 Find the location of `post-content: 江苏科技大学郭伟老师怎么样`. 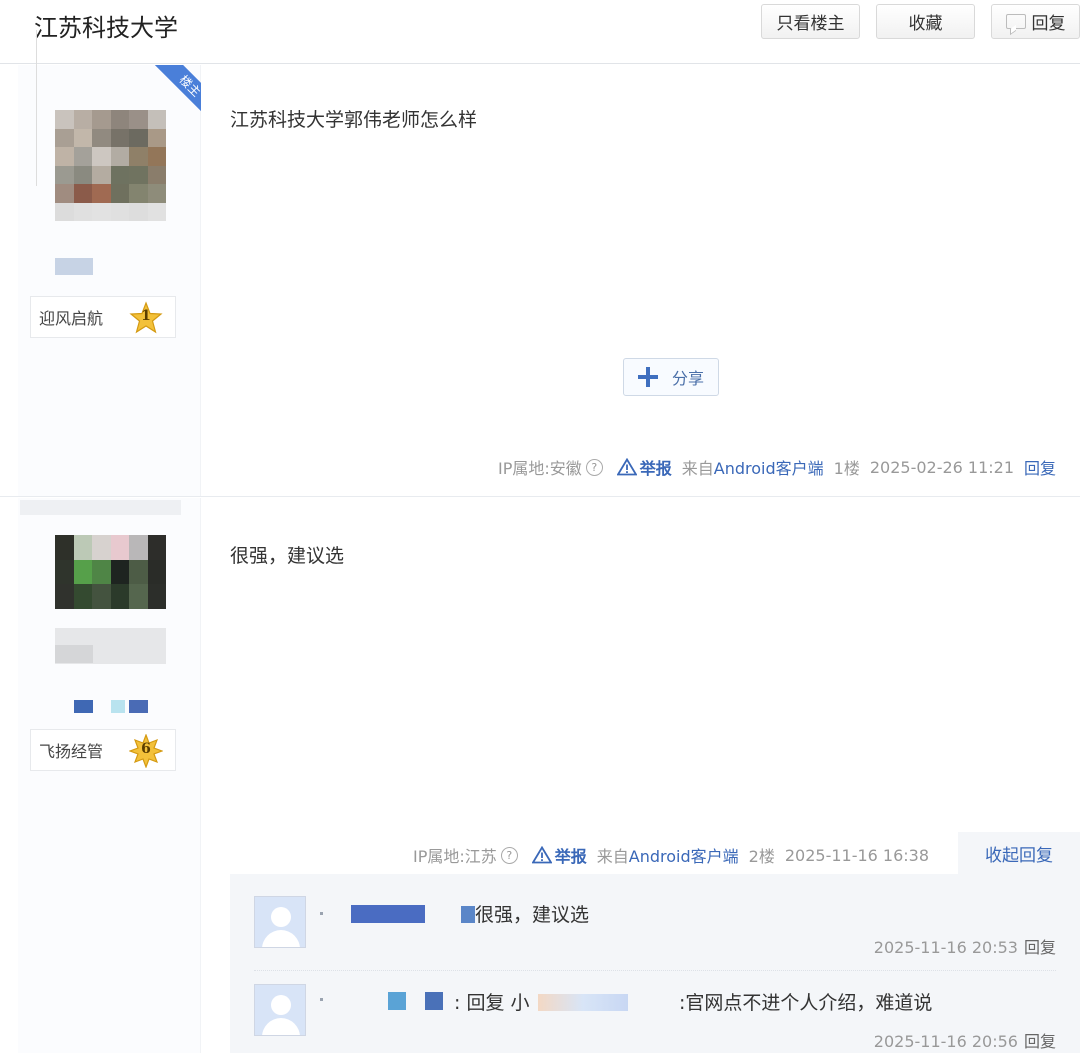

post-content: 江苏科技大学郭伟老师怎么样 is located at coordinates (354, 120).